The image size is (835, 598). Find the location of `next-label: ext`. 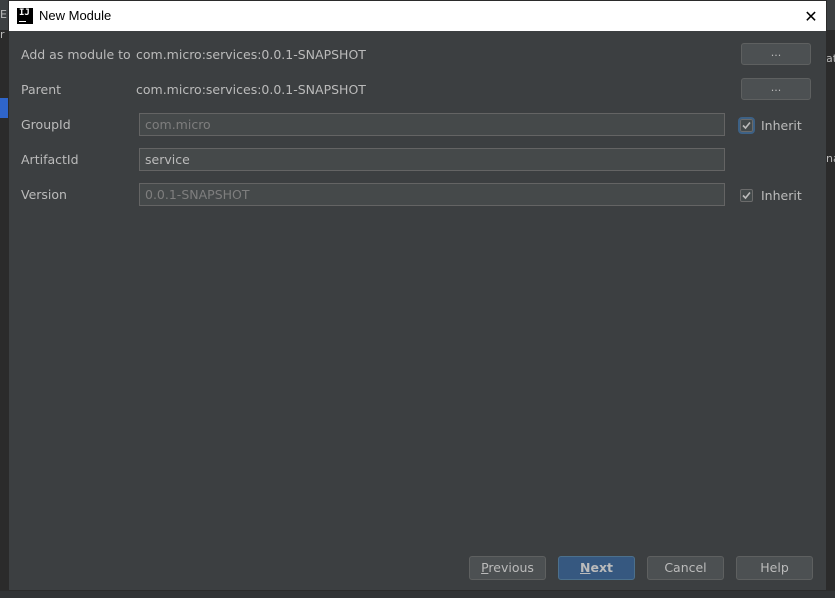

next-label: ext is located at coordinates (601, 567).